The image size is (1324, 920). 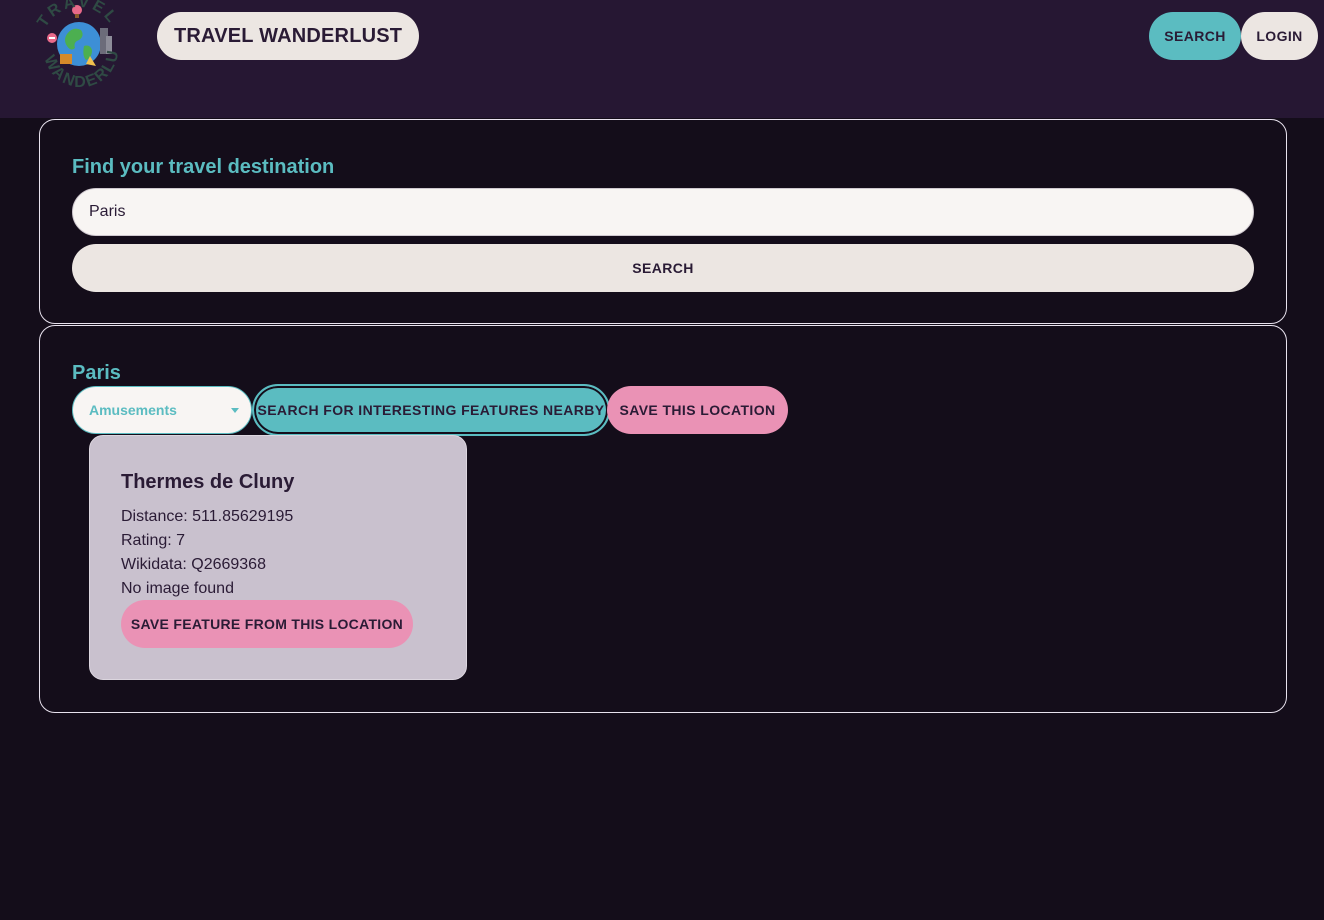 What do you see at coordinates (697, 410) in the screenshot?
I see `save-location-button: SAVE THIS LOCATION` at bounding box center [697, 410].